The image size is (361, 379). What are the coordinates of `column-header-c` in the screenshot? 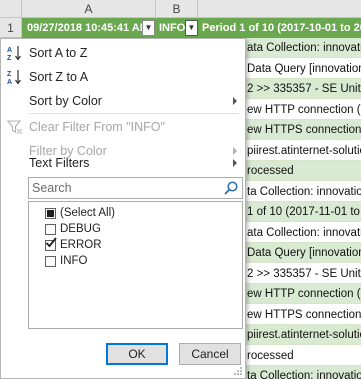 It's located at (279, 9).